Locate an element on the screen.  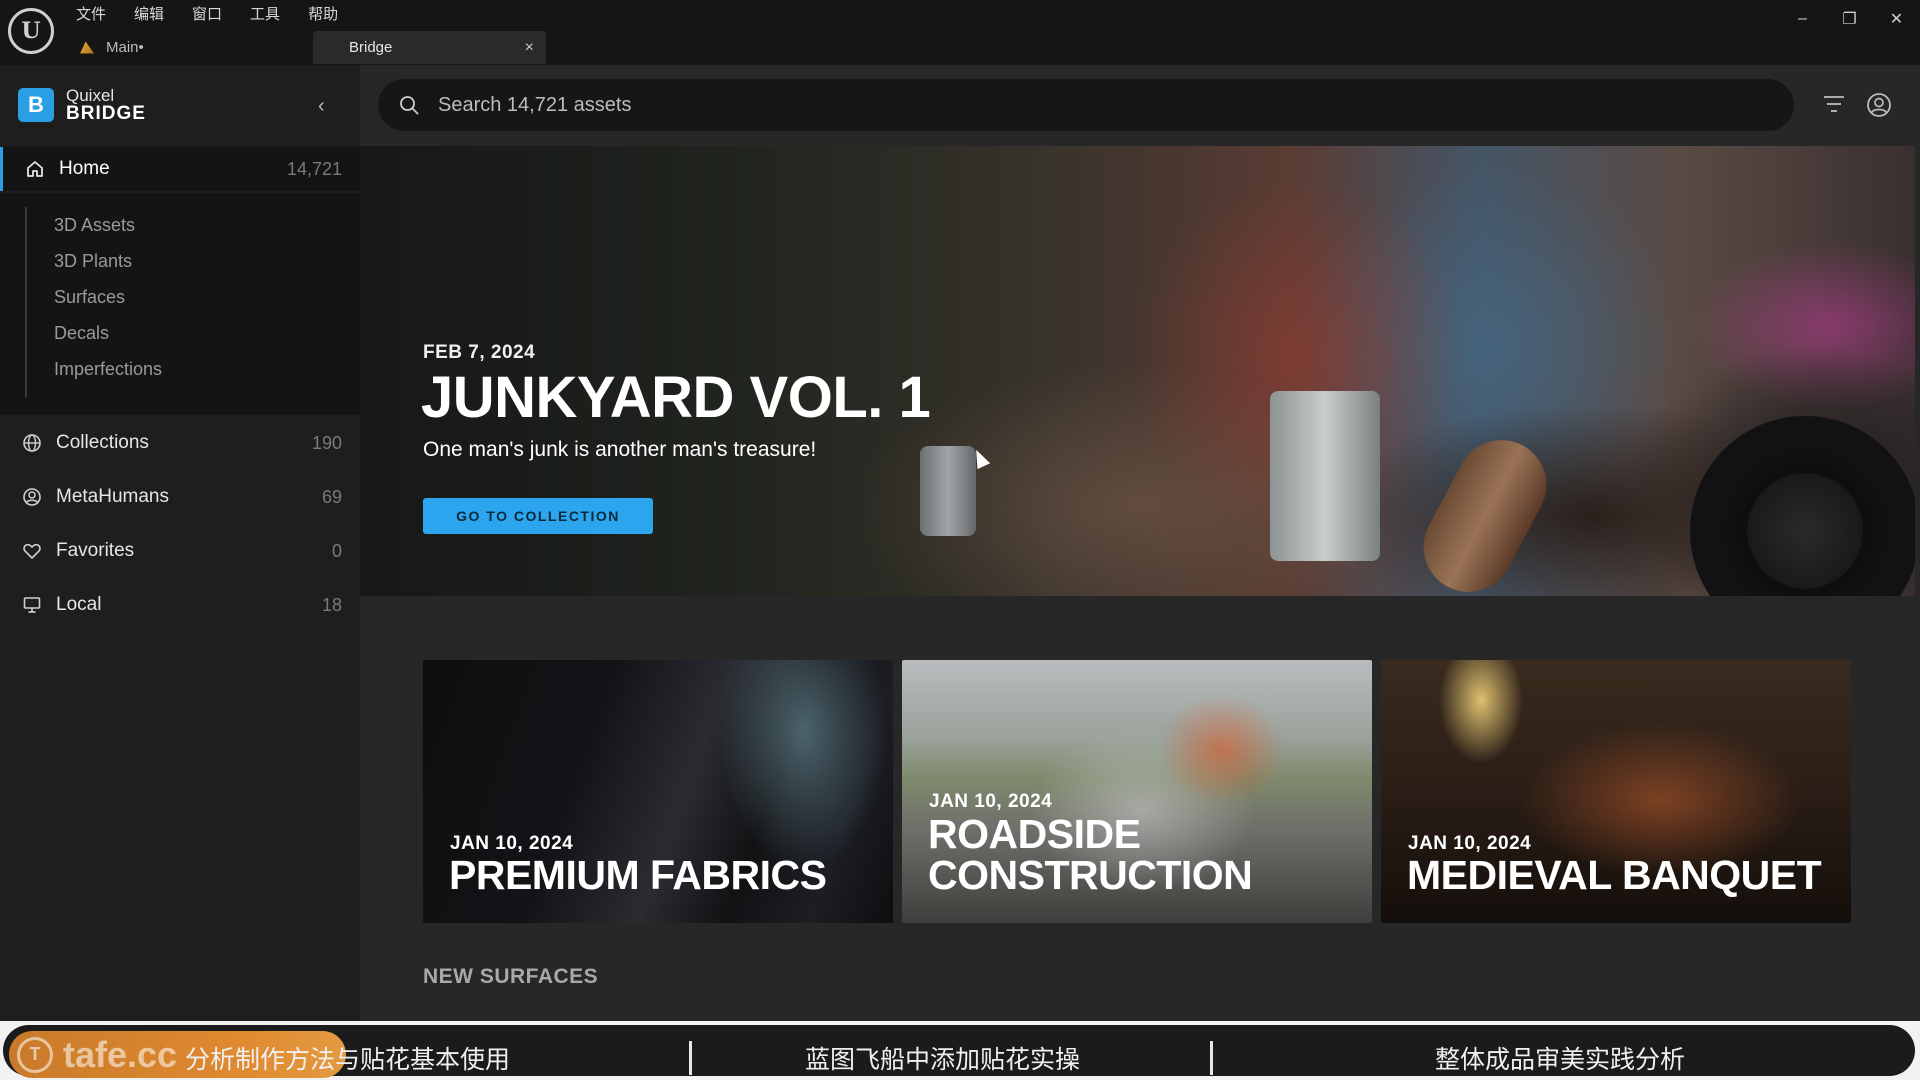
hero-image-pipe is located at coordinates (1485, 510).